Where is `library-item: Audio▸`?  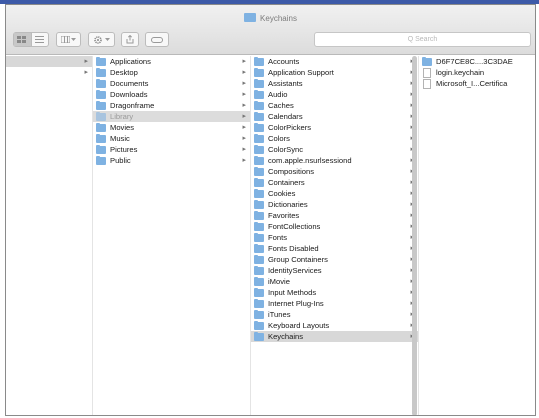 library-item: Audio▸ is located at coordinates (334, 94).